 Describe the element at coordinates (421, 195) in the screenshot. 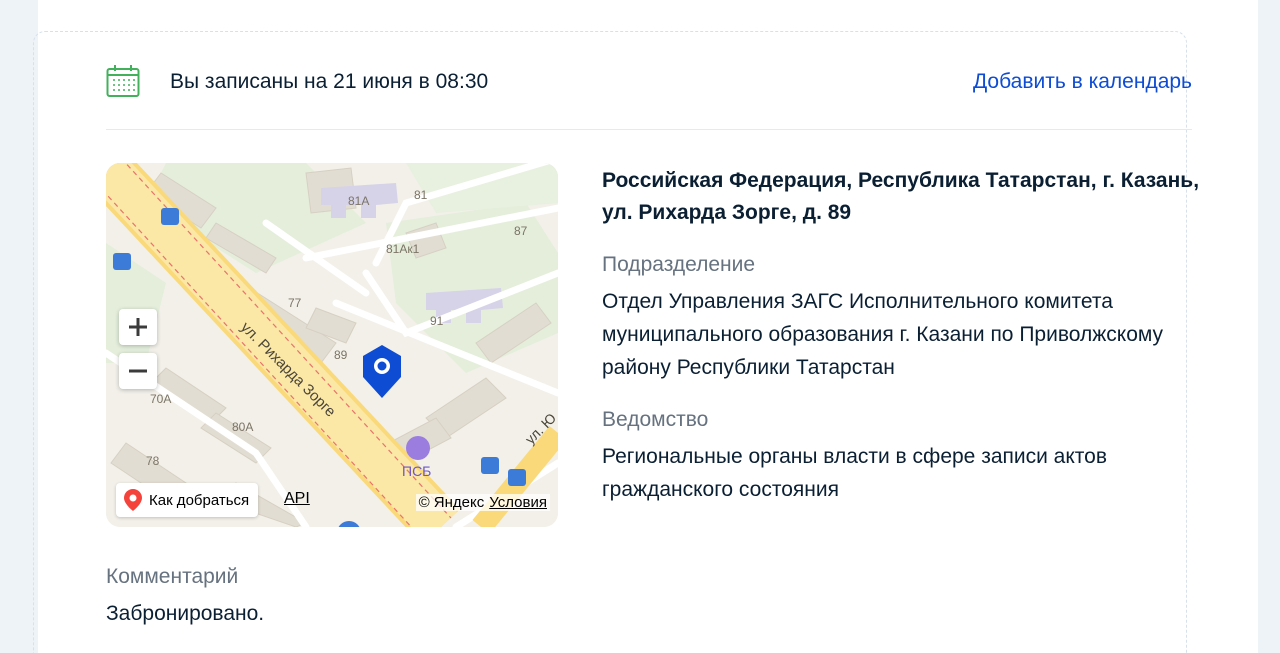

I see `house-number-label: 81` at that location.